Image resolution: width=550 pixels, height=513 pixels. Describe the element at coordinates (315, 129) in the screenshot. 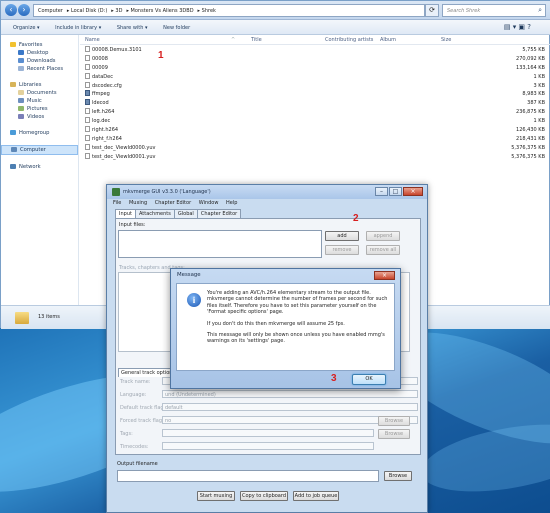

I see `file-row: right.h264 126,430 KB` at that location.